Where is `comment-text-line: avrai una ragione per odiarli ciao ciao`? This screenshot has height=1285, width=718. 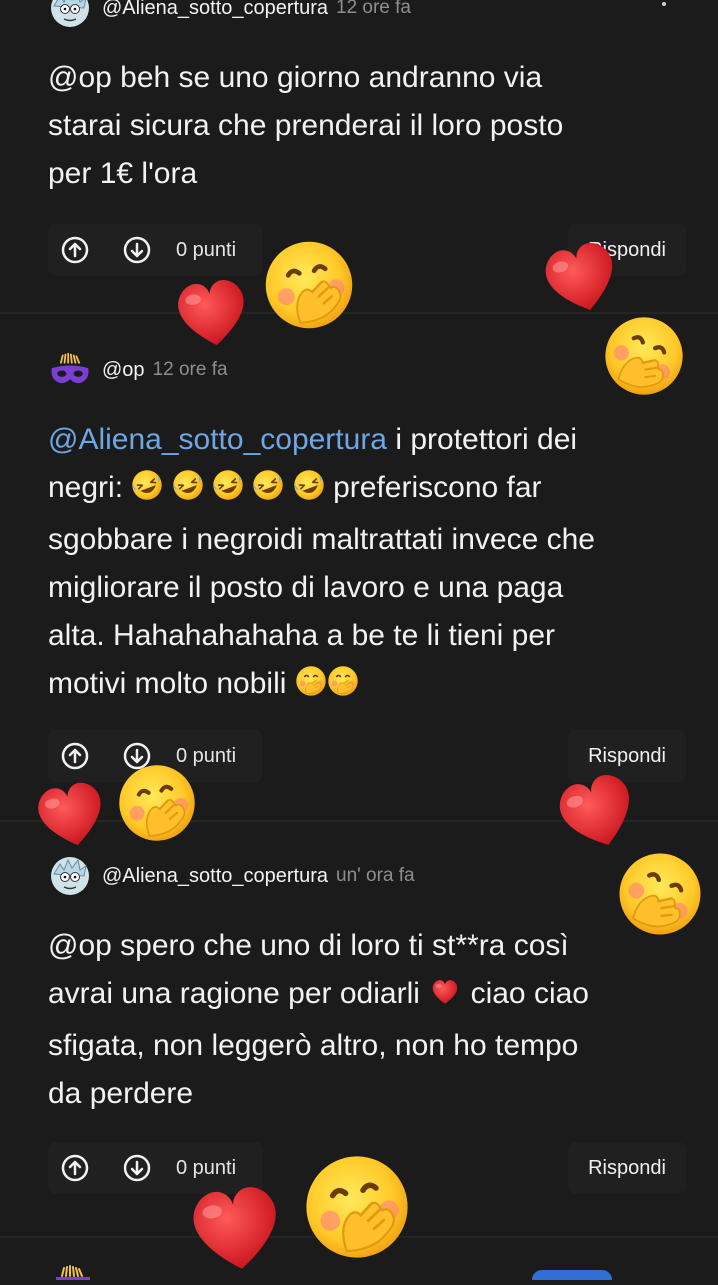
comment-text-line: avrai una ragione per odiarli ciao ciao is located at coordinates (368, 996).